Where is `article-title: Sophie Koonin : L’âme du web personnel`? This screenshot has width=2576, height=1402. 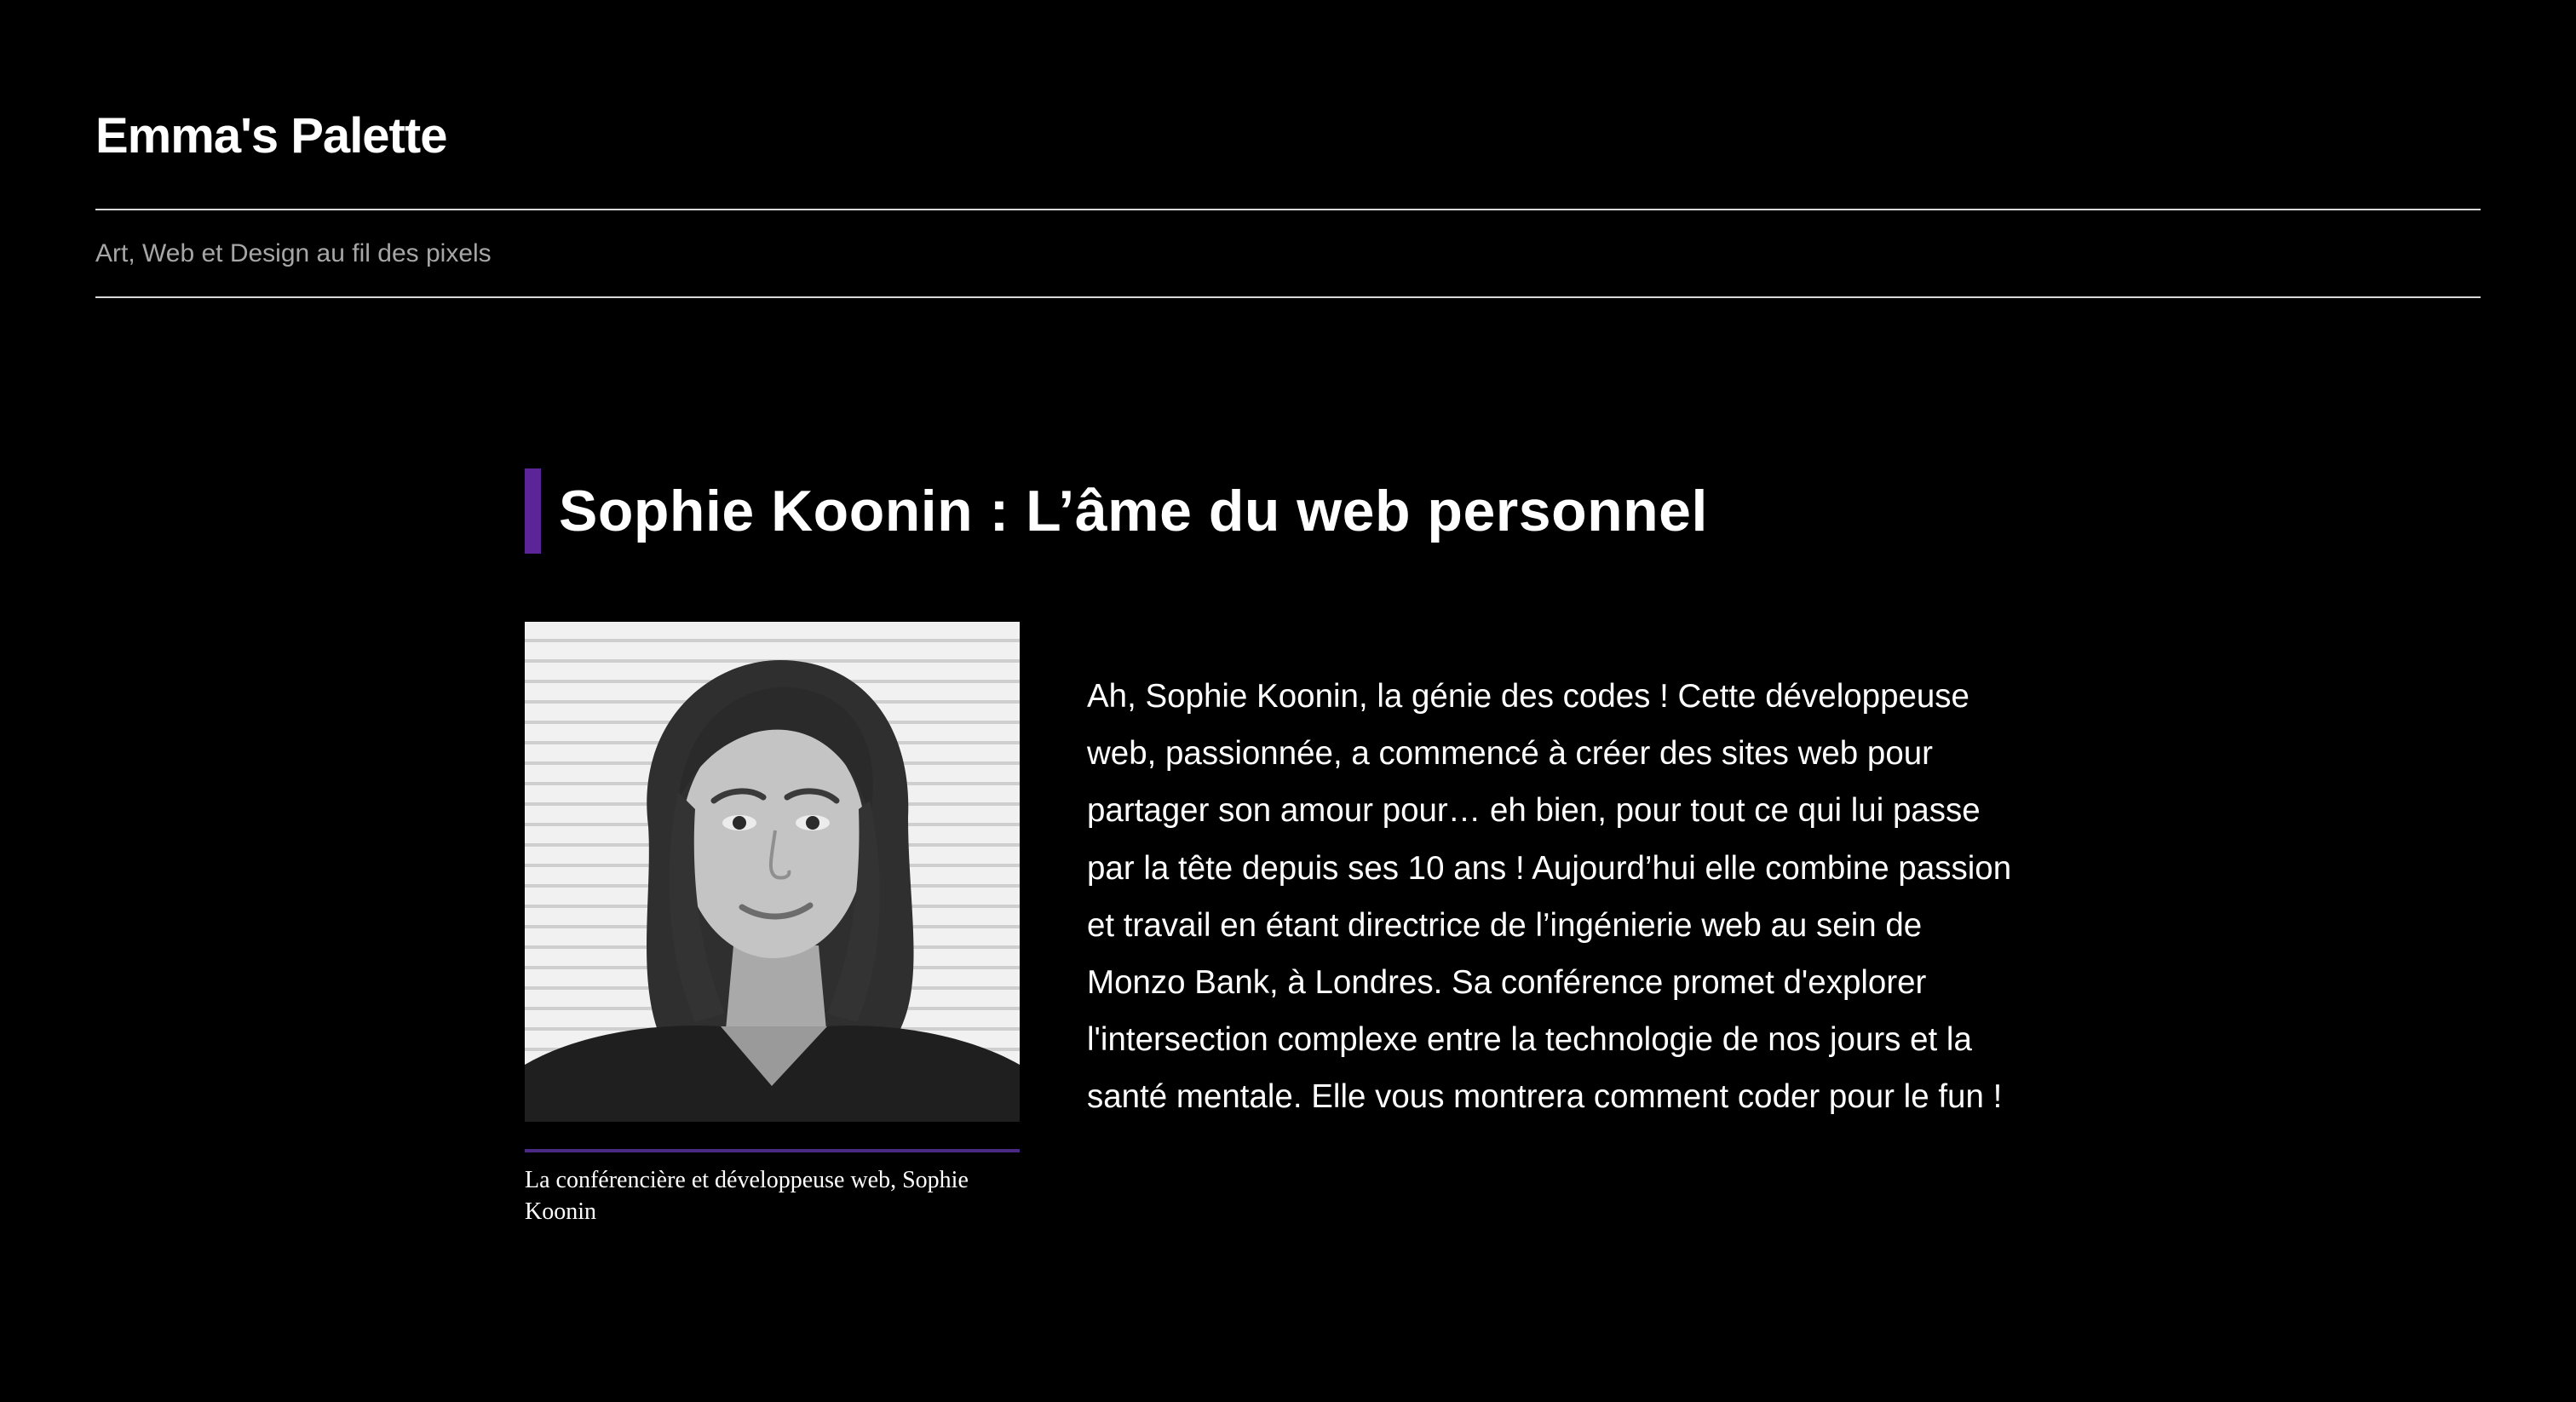 article-title: Sophie Koonin : L’âme du web personnel is located at coordinates (1133, 511).